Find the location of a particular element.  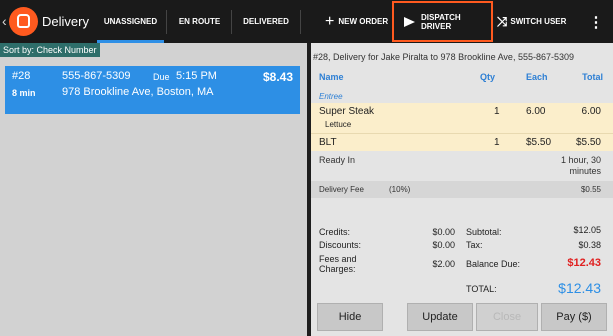

tab-delivered: DELIVERED is located at coordinates (266, 21).